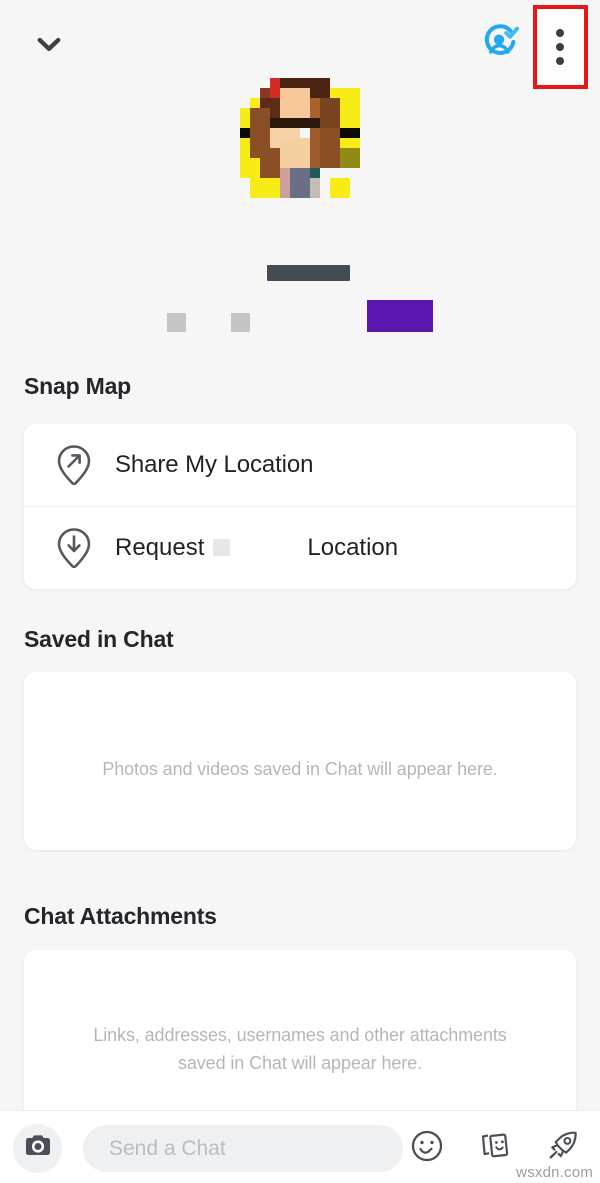 This screenshot has width=600, height=1183. I want to click on collapse-button, so click(49, 46).